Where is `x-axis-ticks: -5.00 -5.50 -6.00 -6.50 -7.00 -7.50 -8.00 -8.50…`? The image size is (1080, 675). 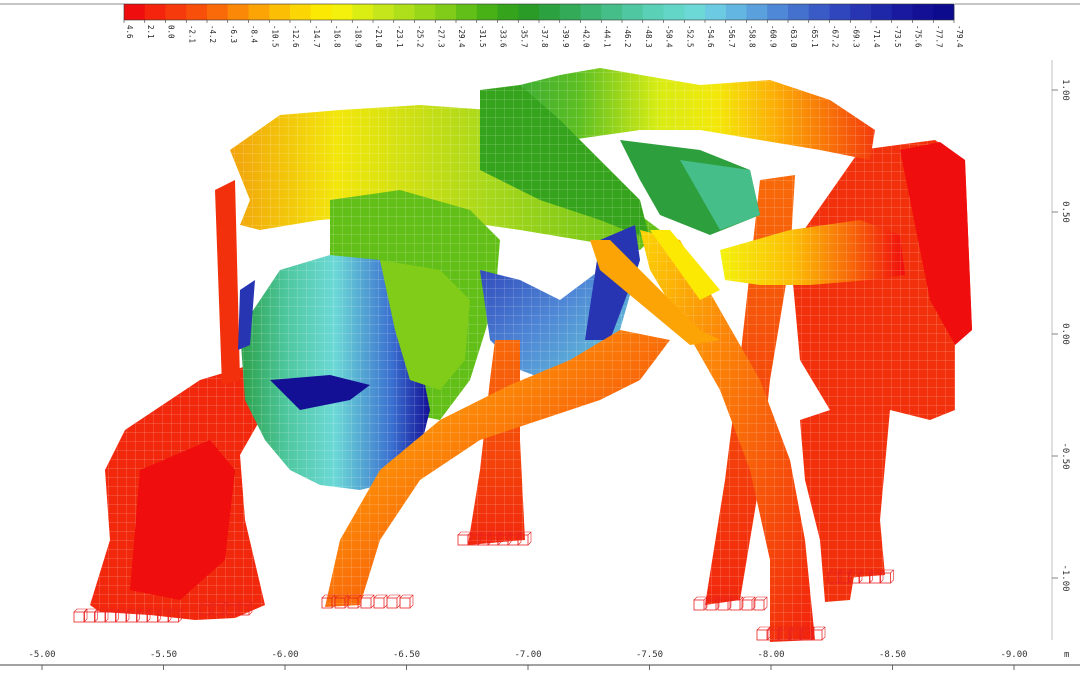
x-axis-ticks: -5.00 -5.50 -6.00 -6.50 -7.00 -7.50 -8.00 -8.50… is located at coordinates (528, 660).